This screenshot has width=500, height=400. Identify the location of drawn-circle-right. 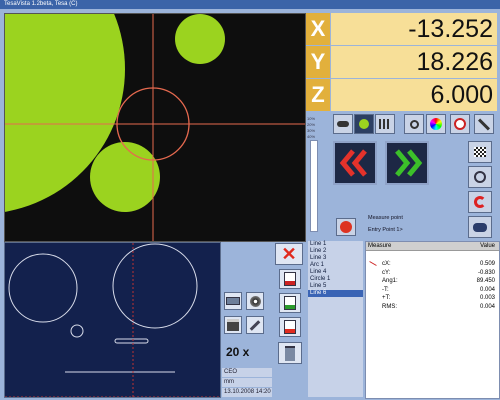
(155, 286).